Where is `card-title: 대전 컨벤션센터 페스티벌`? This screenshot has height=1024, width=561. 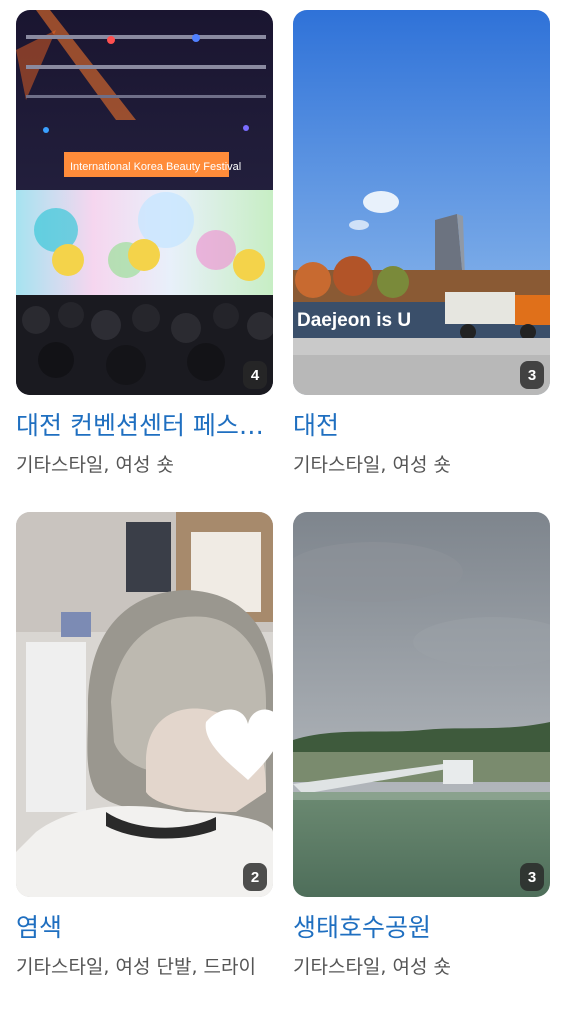 card-title: 대전 컨벤션센터 페스티벌 is located at coordinates (144, 426).